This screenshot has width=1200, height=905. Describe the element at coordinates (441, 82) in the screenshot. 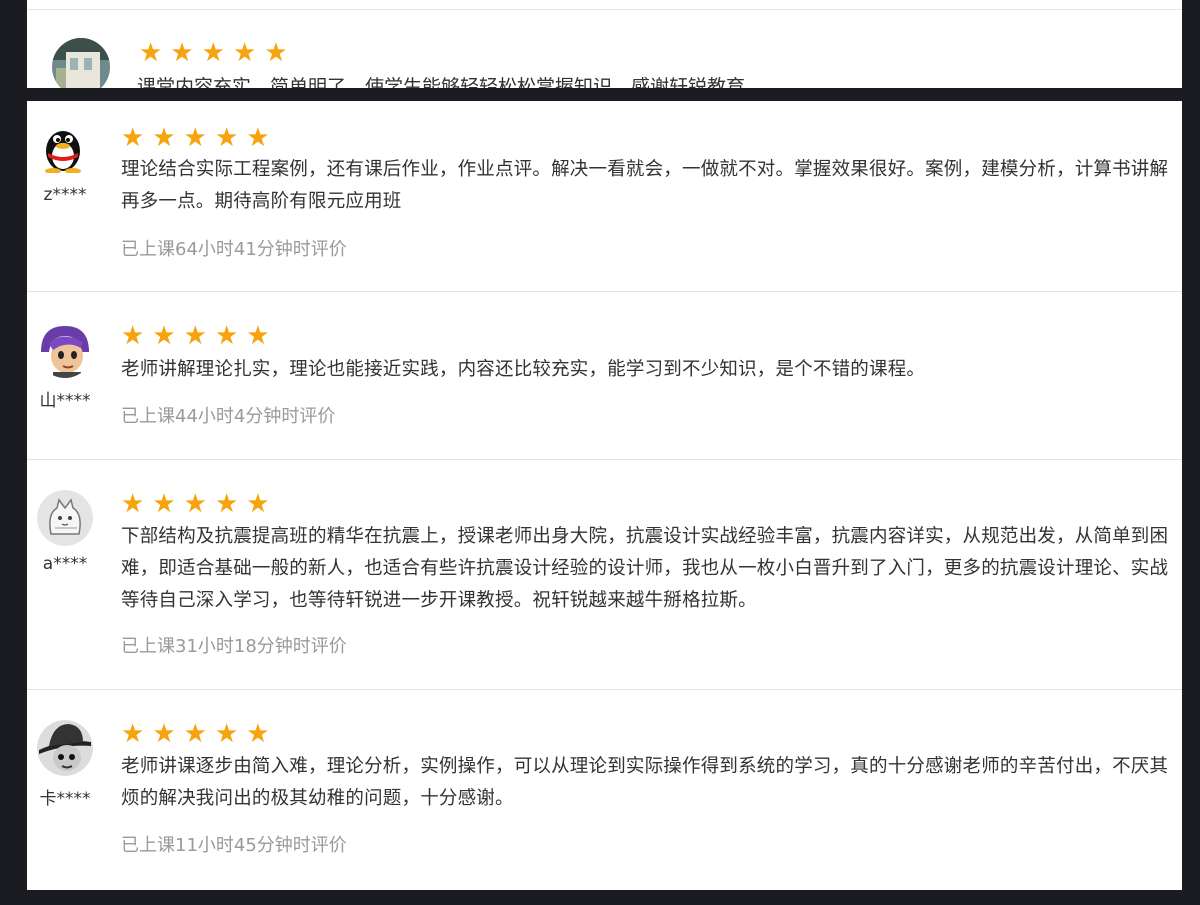

I see `review-content: 课堂内容充实，简单明了，使学生能够轻轻松松掌握知识，感谢轩锐教育` at that location.